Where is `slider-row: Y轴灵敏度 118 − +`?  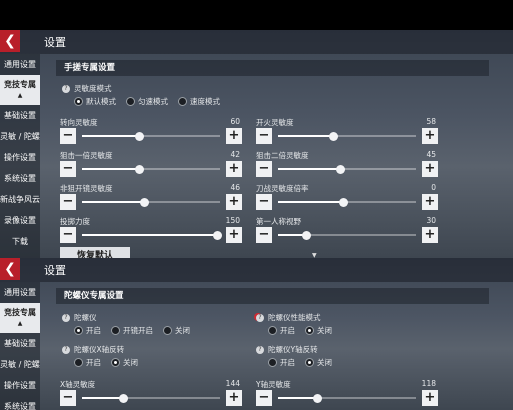
slider-row: Y轴灵敏度 118 − + is located at coordinates (347, 393).